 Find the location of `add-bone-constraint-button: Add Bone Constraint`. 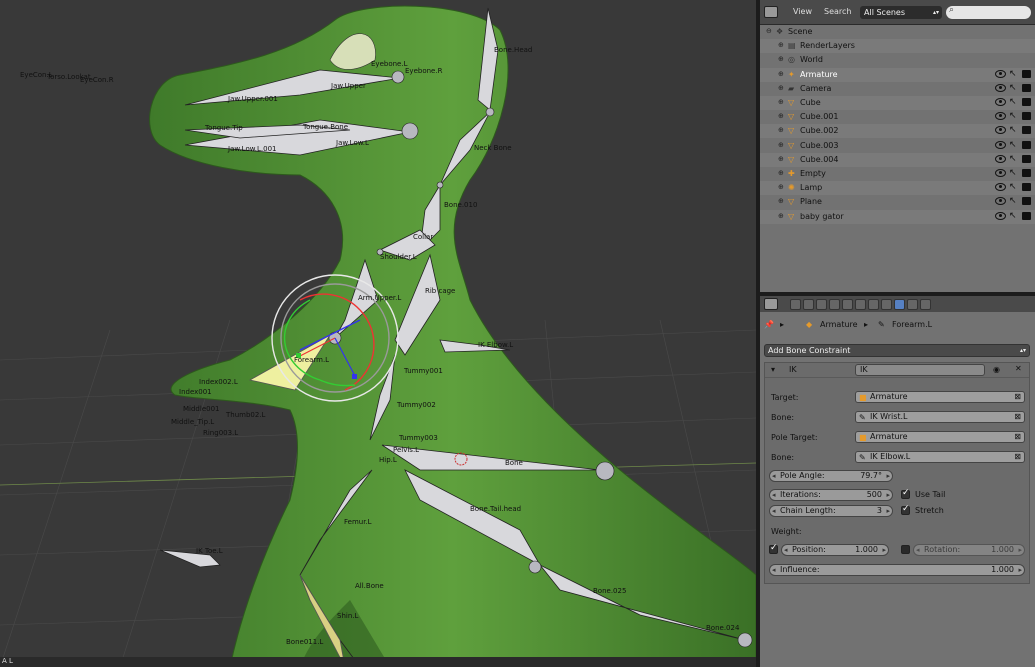

add-bone-constraint-button: Add Bone Constraint is located at coordinates (897, 350).